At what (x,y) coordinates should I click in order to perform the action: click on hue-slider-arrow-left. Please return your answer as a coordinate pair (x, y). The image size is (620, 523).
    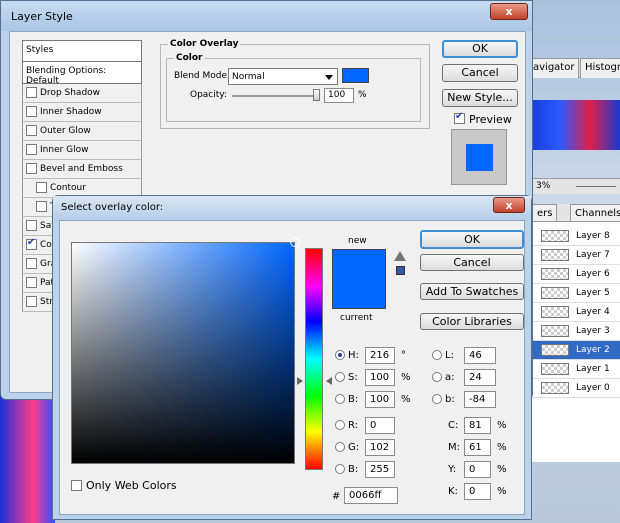
    Looking at the image, I should click on (300, 381).